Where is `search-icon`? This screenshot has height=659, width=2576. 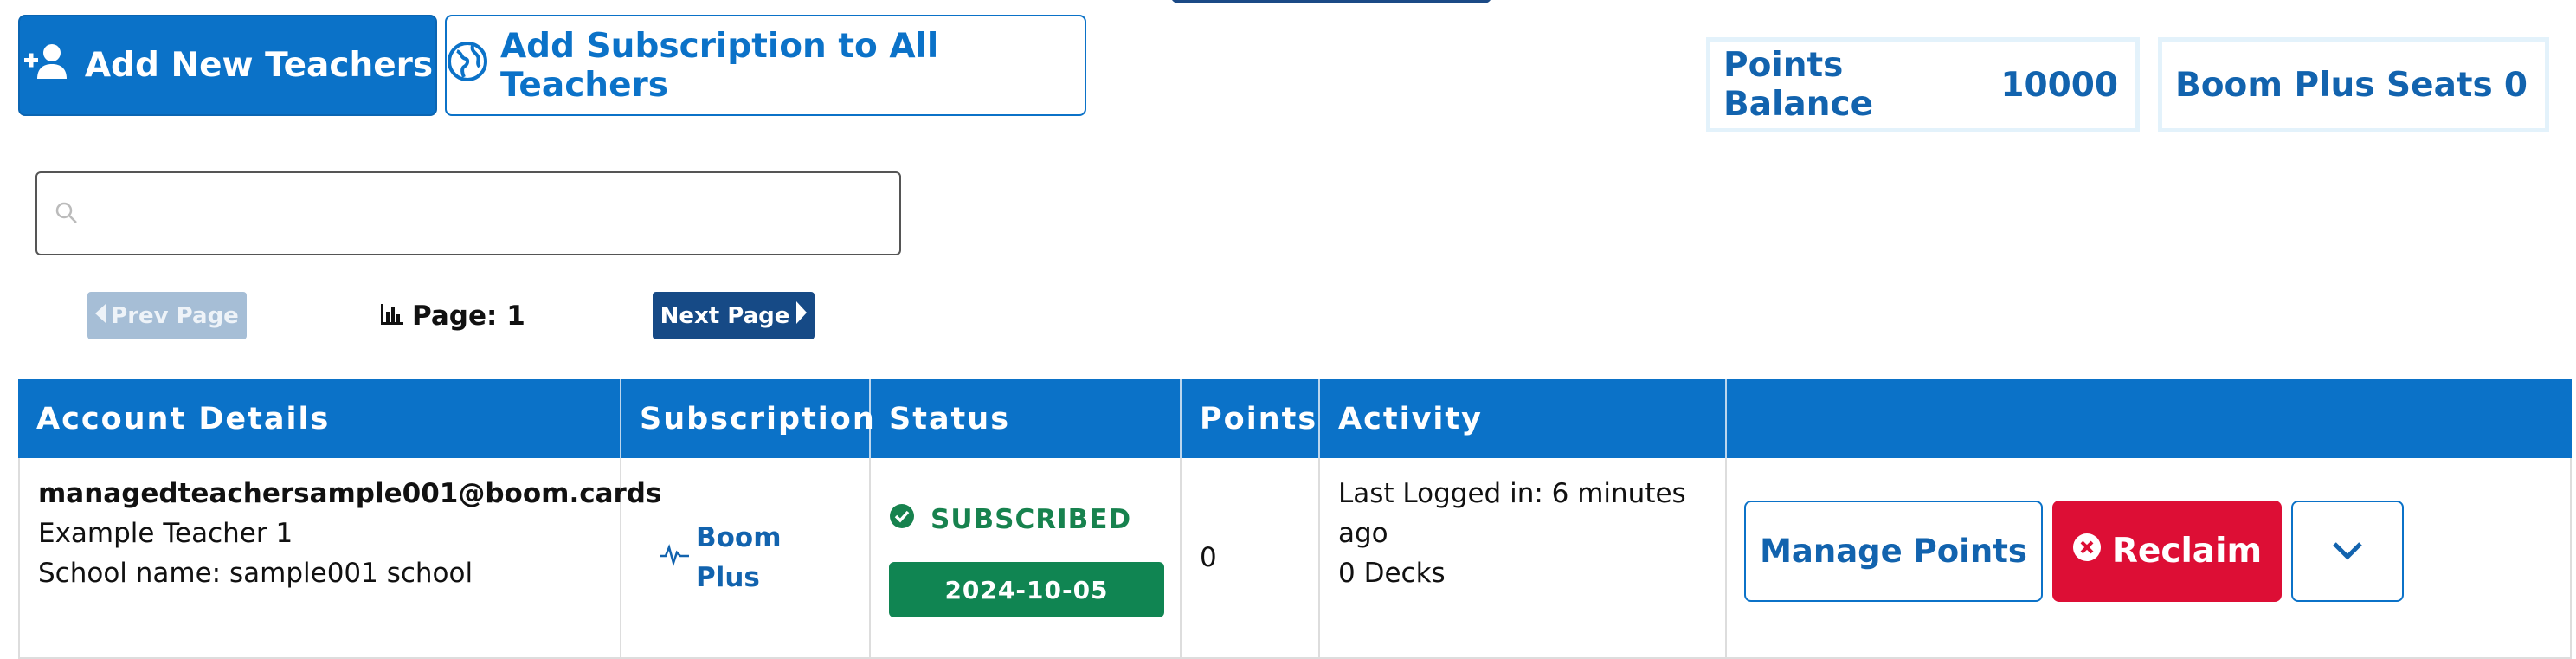
search-icon is located at coordinates (67, 215).